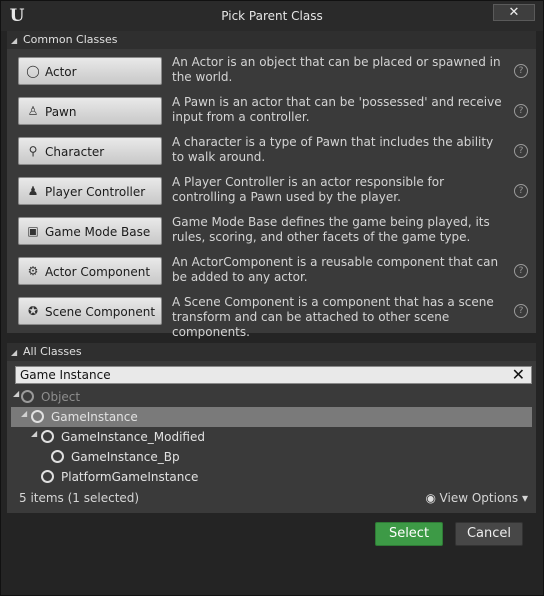 The image size is (544, 596). I want to click on search-value: Game Instance, so click(65, 375).